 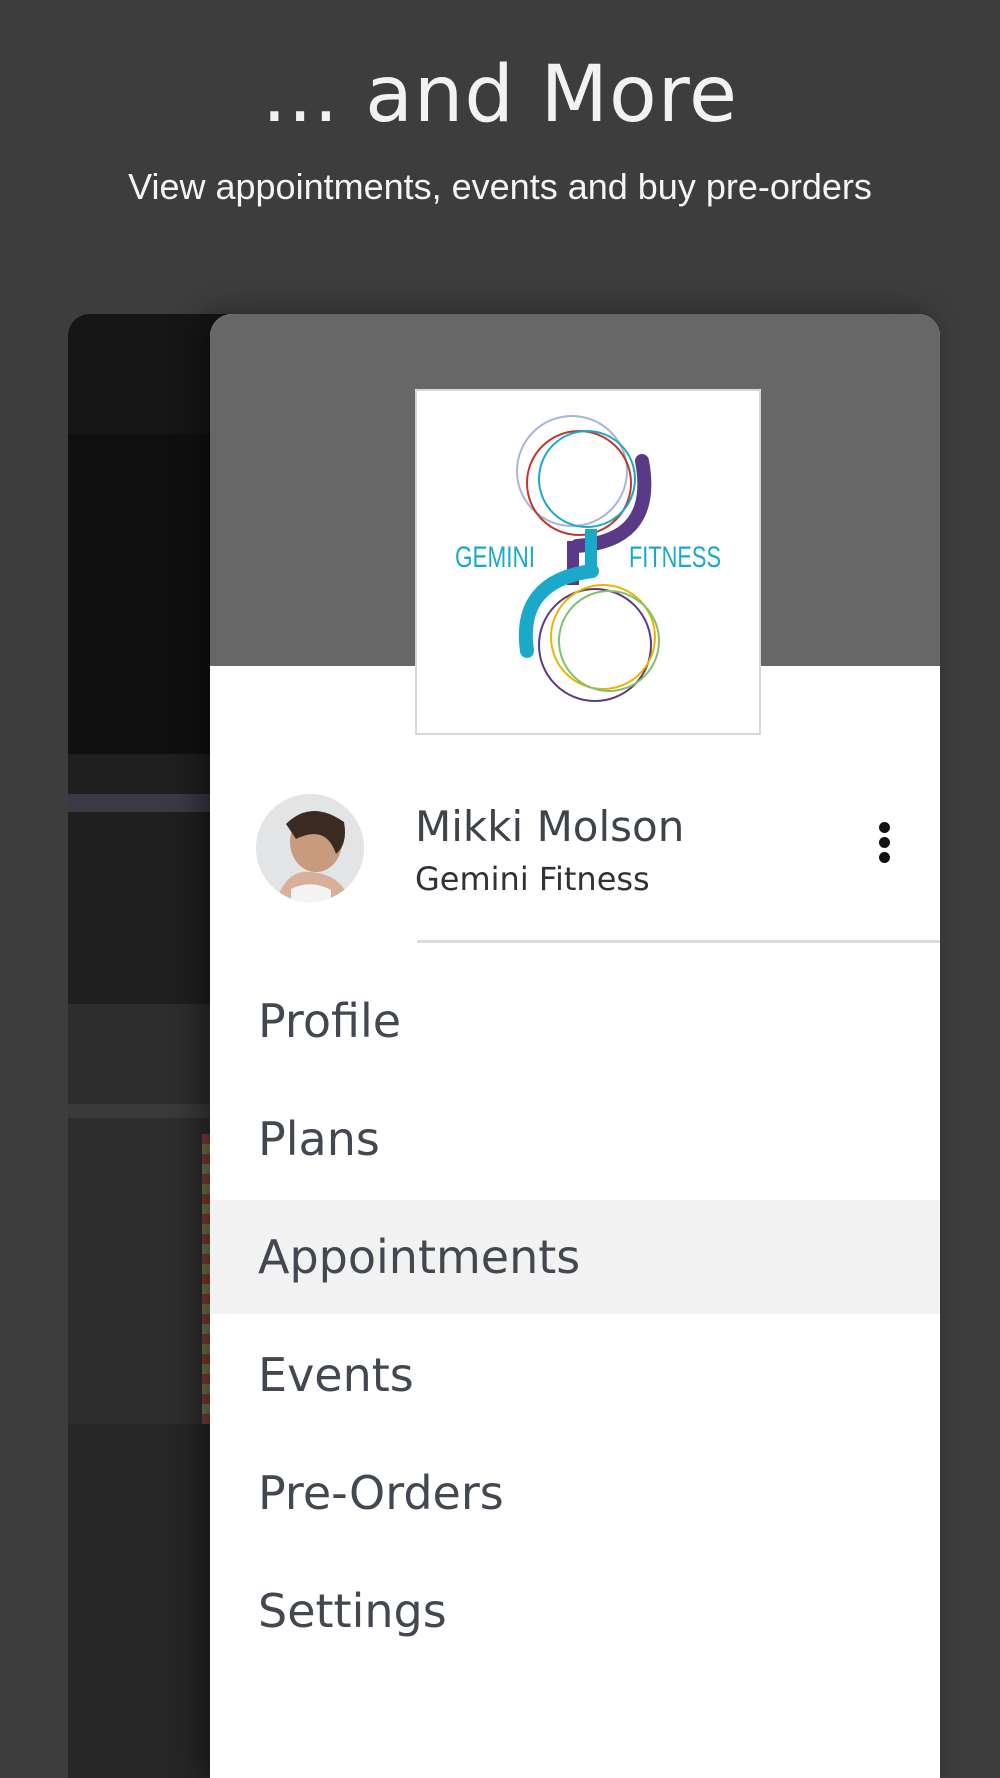 What do you see at coordinates (575, 1021) in the screenshot?
I see `menu-item-profile: Profile` at bounding box center [575, 1021].